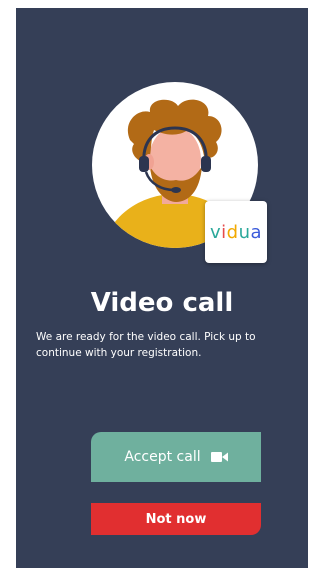  What do you see at coordinates (219, 457) in the screenshot?
I see `video-camera-icon` at bounding box center [219, 457].